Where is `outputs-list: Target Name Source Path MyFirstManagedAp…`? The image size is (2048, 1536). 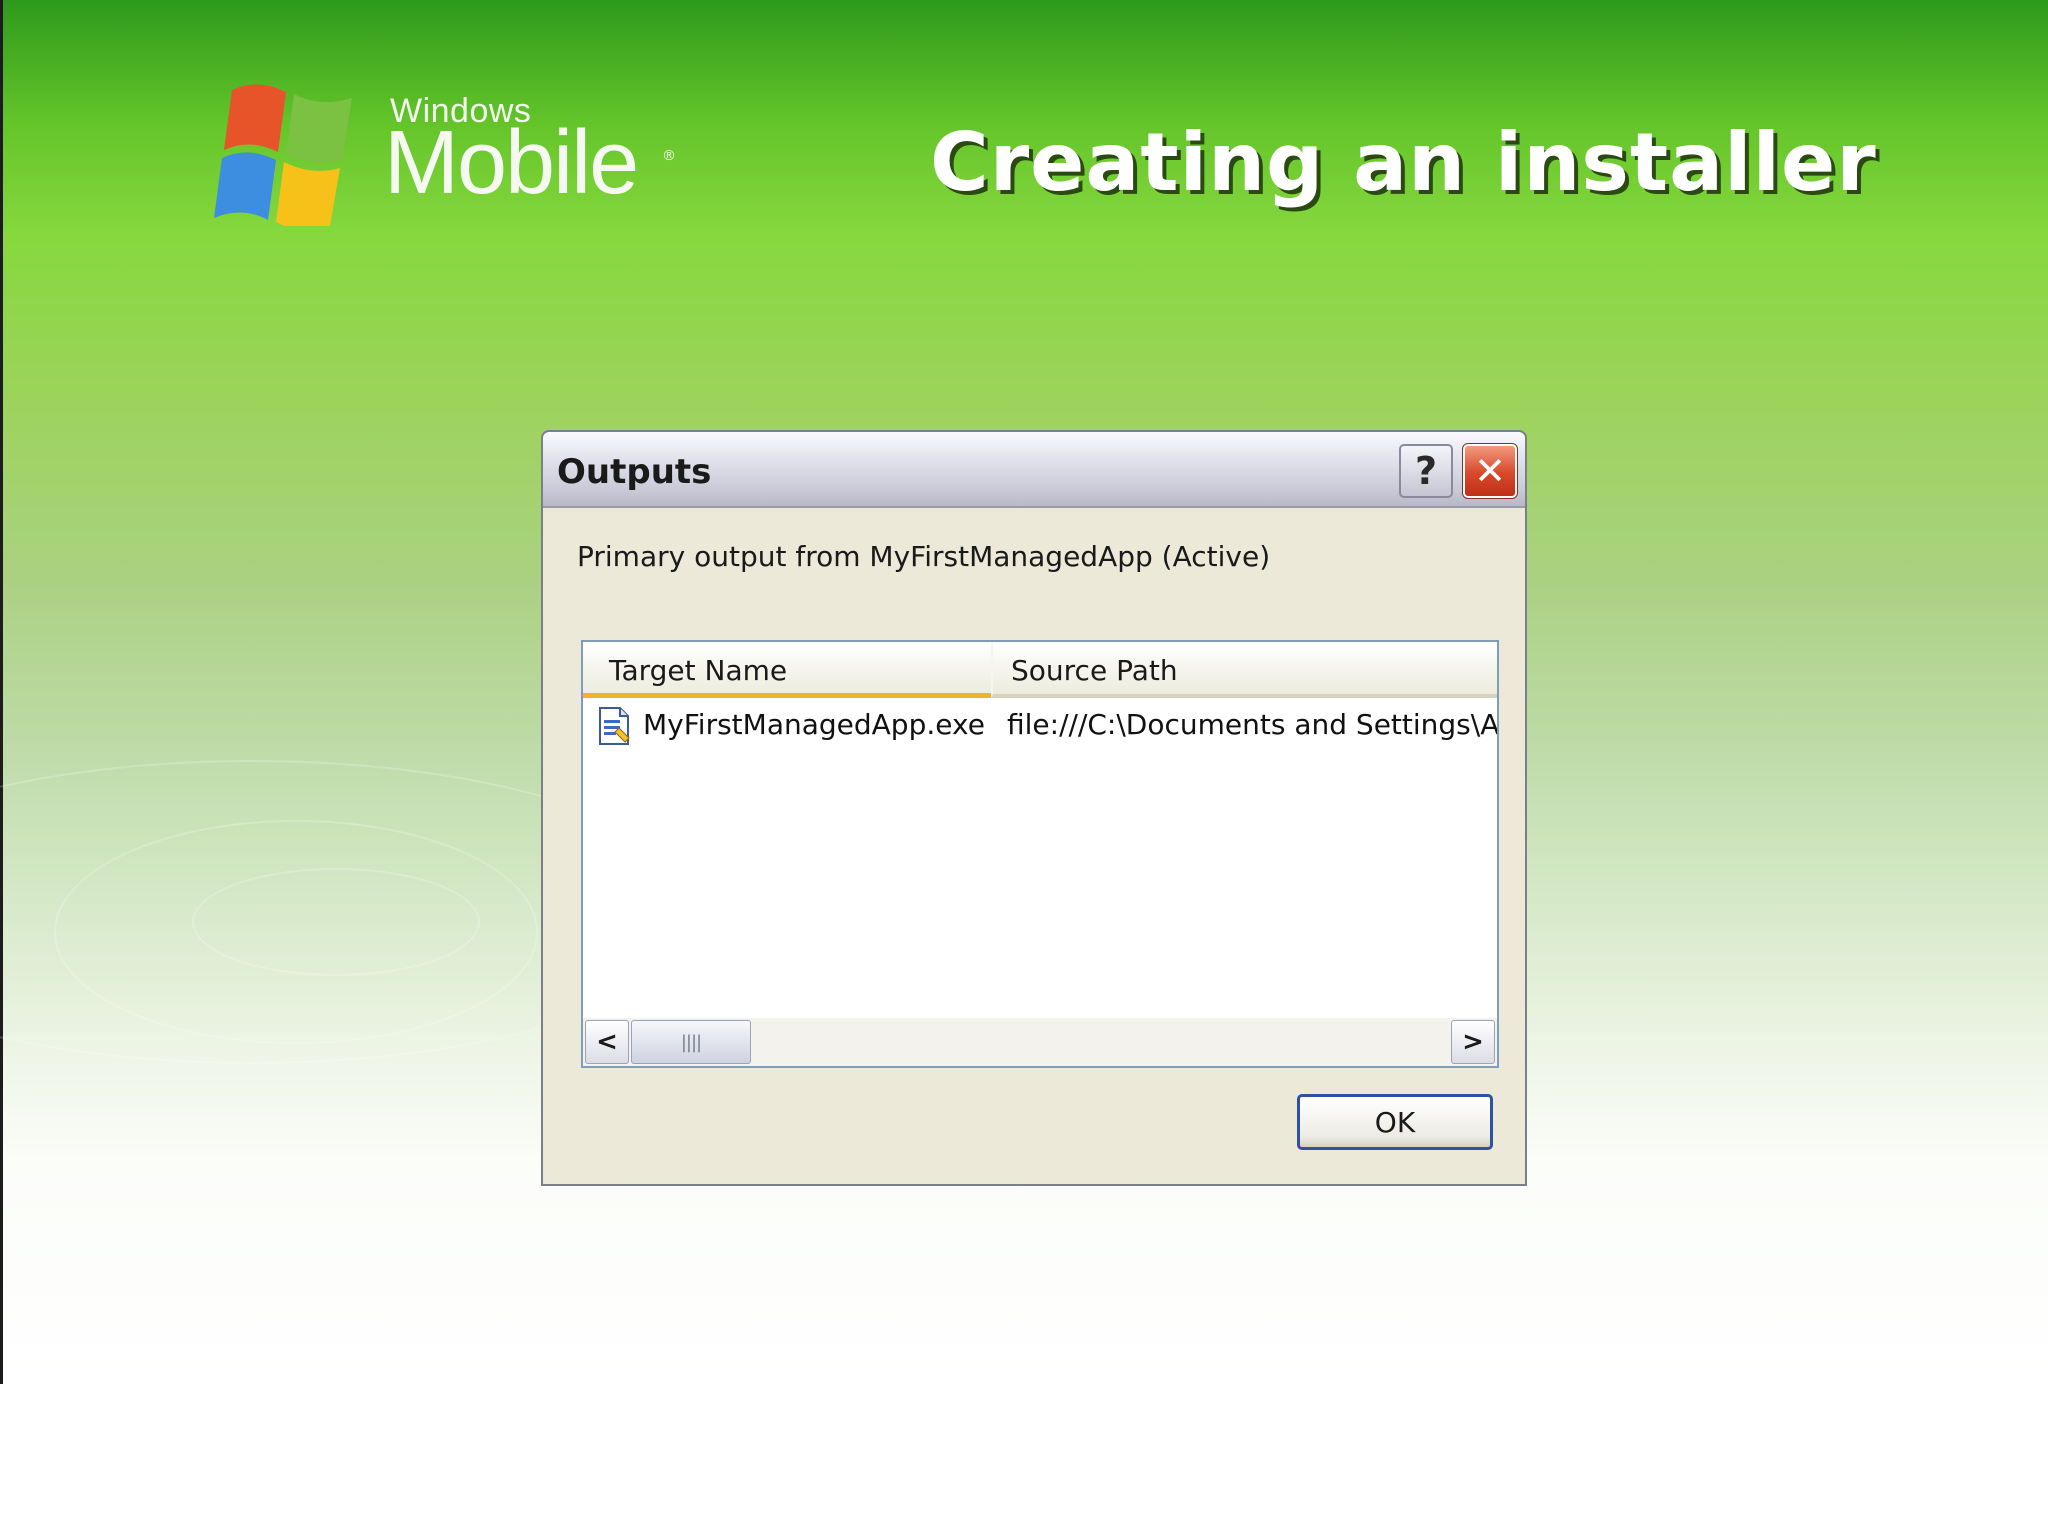
outputs-list: Target Name Source Path MyFirstManagedAp… is located at coordinates (1040, 854).